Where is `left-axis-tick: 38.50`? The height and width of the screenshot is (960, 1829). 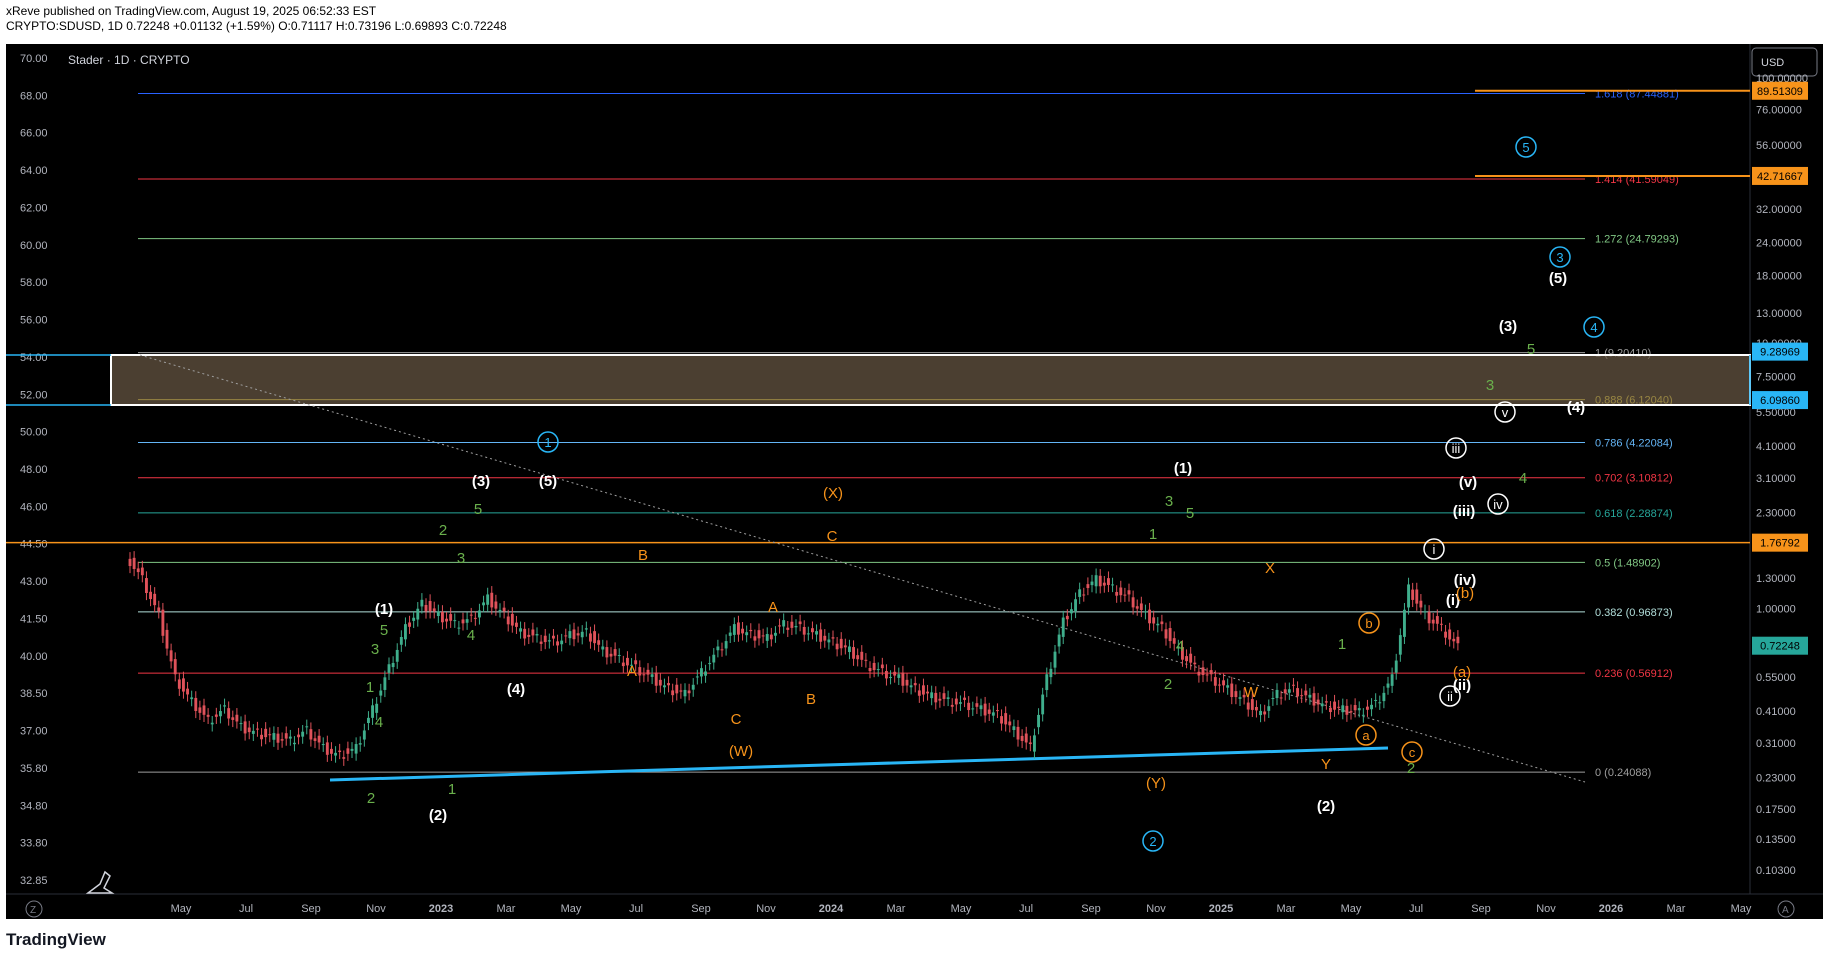 left-axis-tick: 38.50 is located at coordinates (34, 694).